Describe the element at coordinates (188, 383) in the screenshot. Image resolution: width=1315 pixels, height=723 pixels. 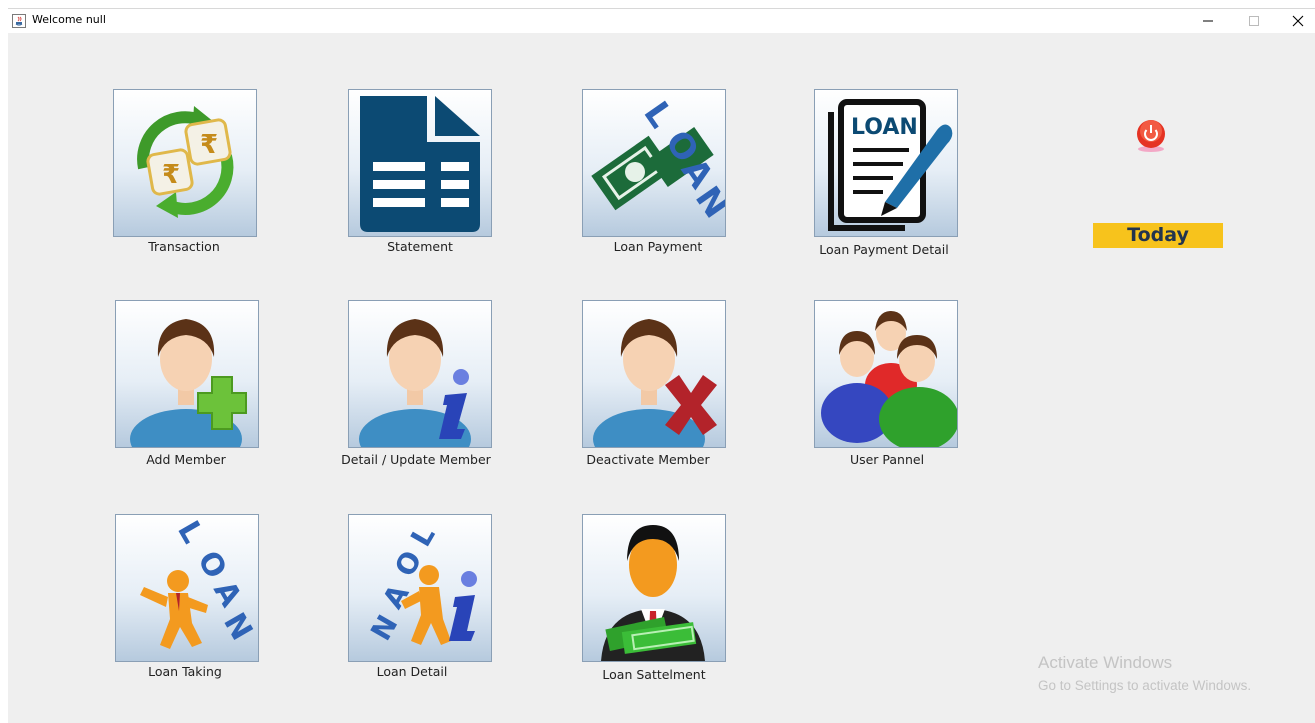
I see `user-add-icon` at that location.